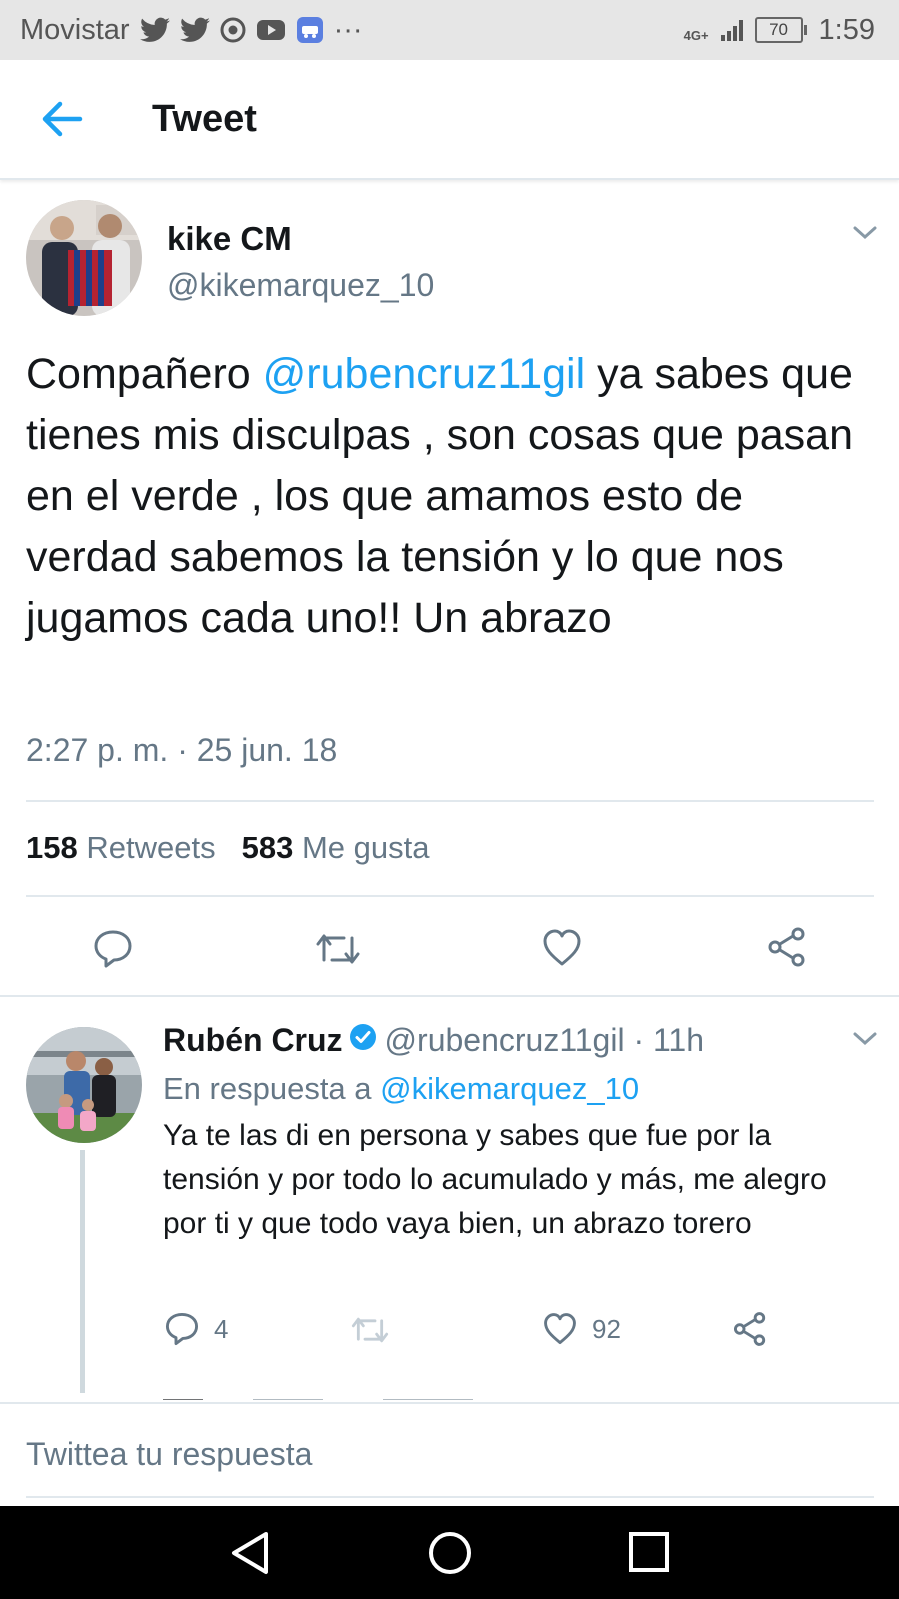 Image resolution: width=899 pixels, height=1599 pixels. I want to click on in-reply-prefix: En respuesta a, so click(272, 1088).